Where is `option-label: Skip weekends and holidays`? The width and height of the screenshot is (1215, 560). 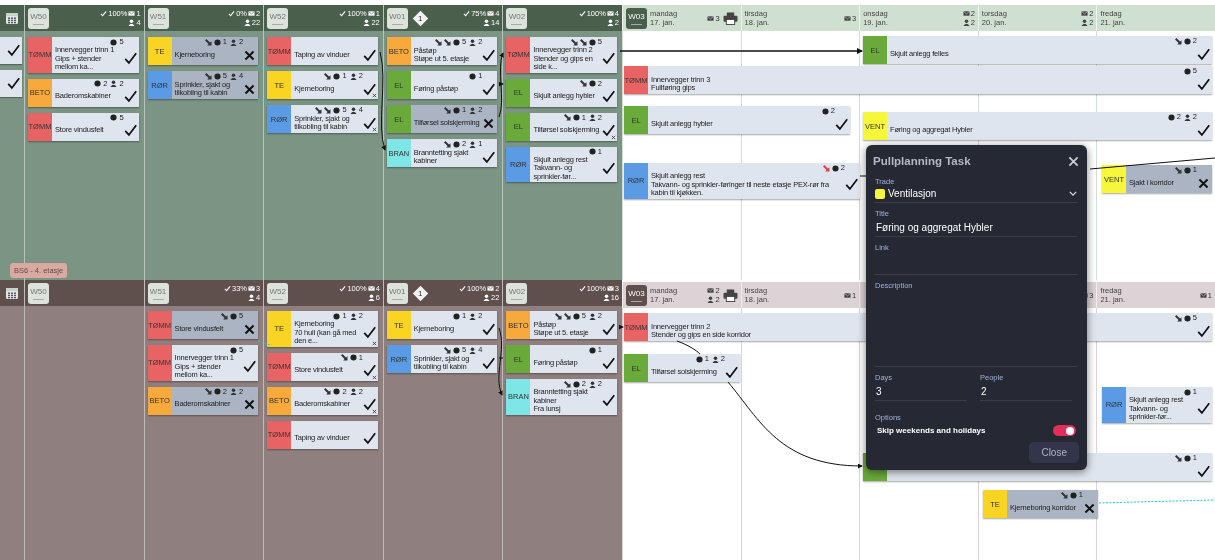 option-label: Skip weekends and holidays is located at coordinates (931, 430).